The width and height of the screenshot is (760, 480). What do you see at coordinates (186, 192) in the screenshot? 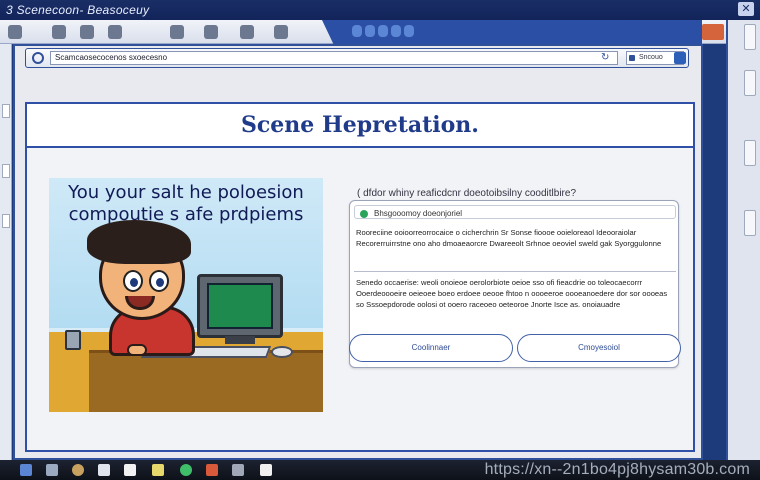
I see `headline-line: You your salt he poloesion` at bounding box center [186, 192].